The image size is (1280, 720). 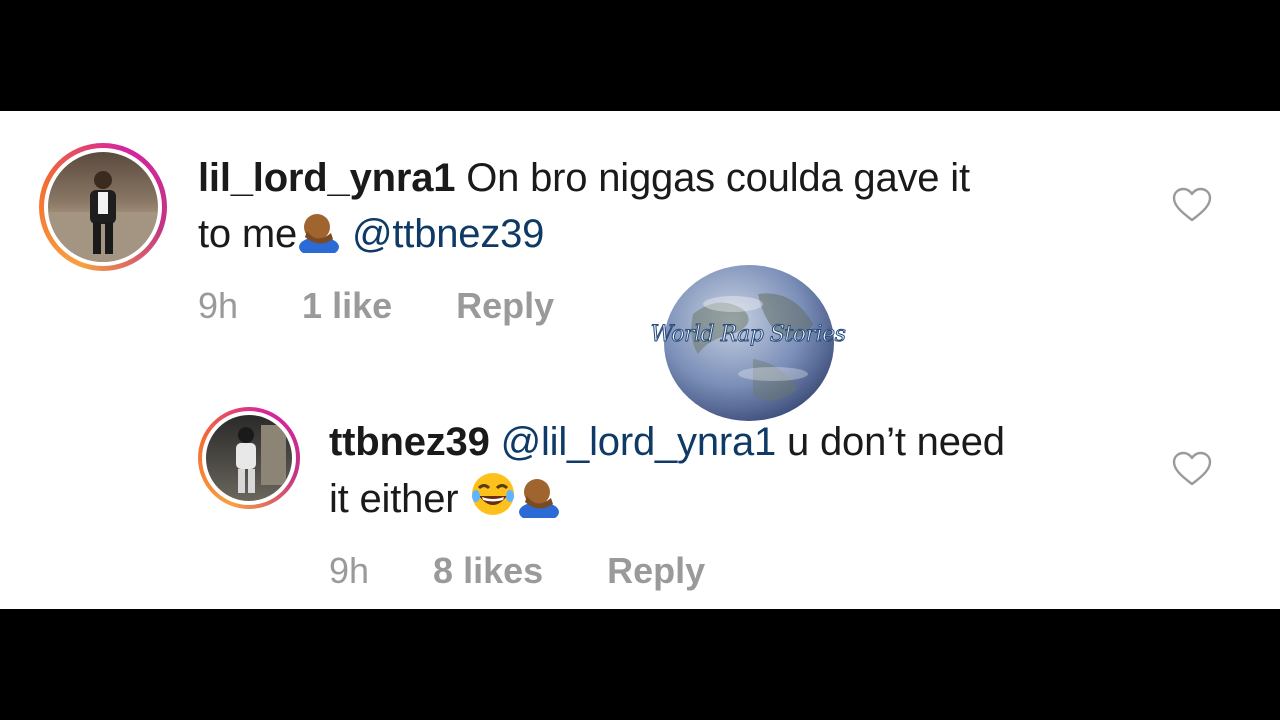 I want to click on comment-meta: 9h 8 likes Reply, so click(x=517, y=571).